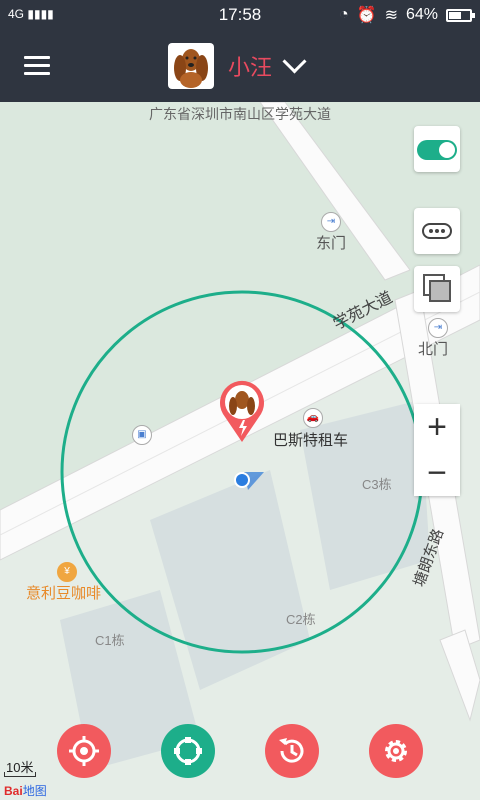 This screenshot has height=800, width=480. What do you see at coordinates (240, 15) in the screenshot?
I see `status-bar: 4G ▮▮▮▮ 17:58 ◔ ⏰ ≋ 64%` at bounding box center [240, 15].